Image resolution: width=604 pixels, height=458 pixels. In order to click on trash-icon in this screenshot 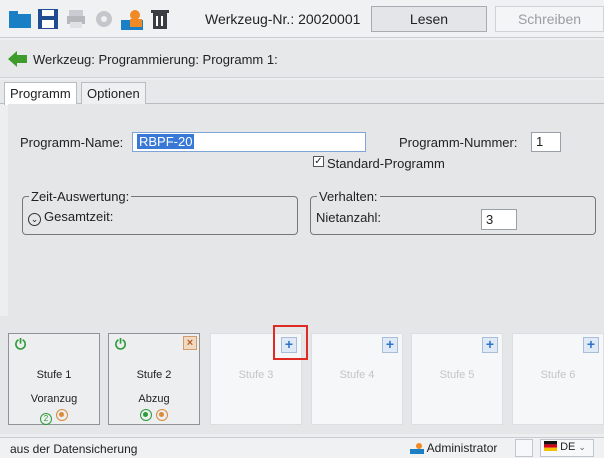, I will do `click(160, 19)`.